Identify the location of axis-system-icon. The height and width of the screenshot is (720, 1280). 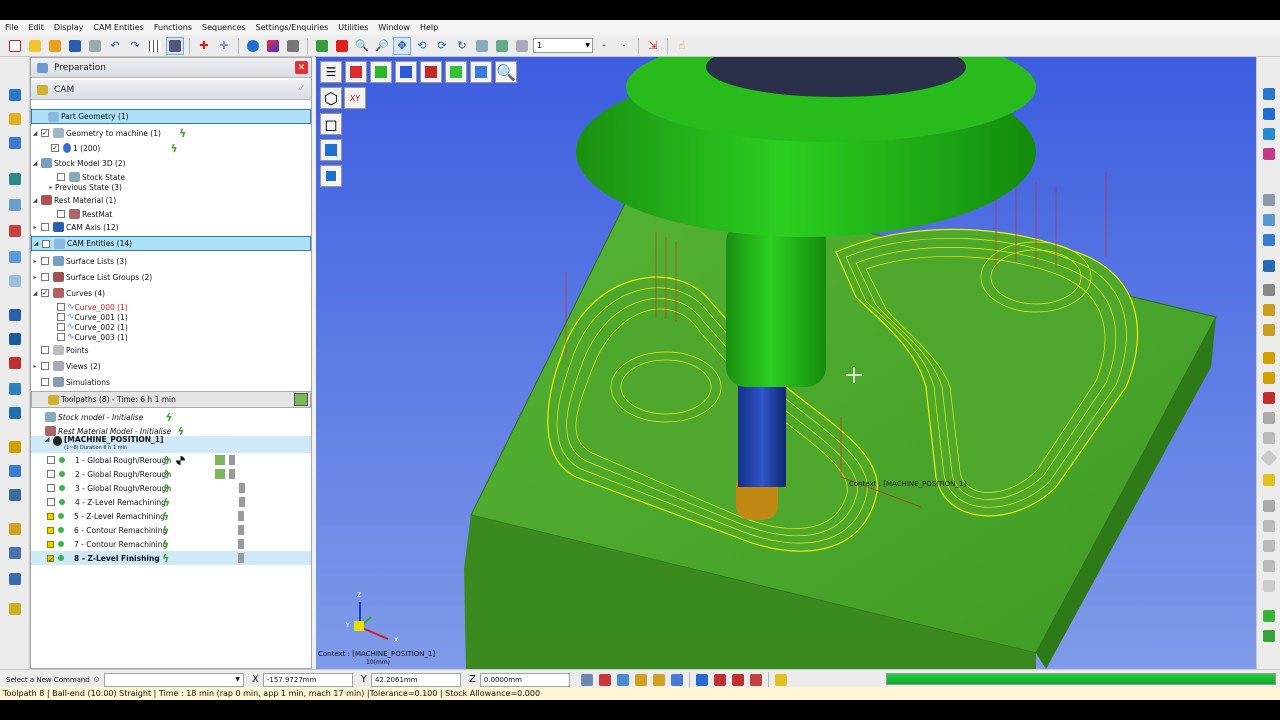
(15, 315).